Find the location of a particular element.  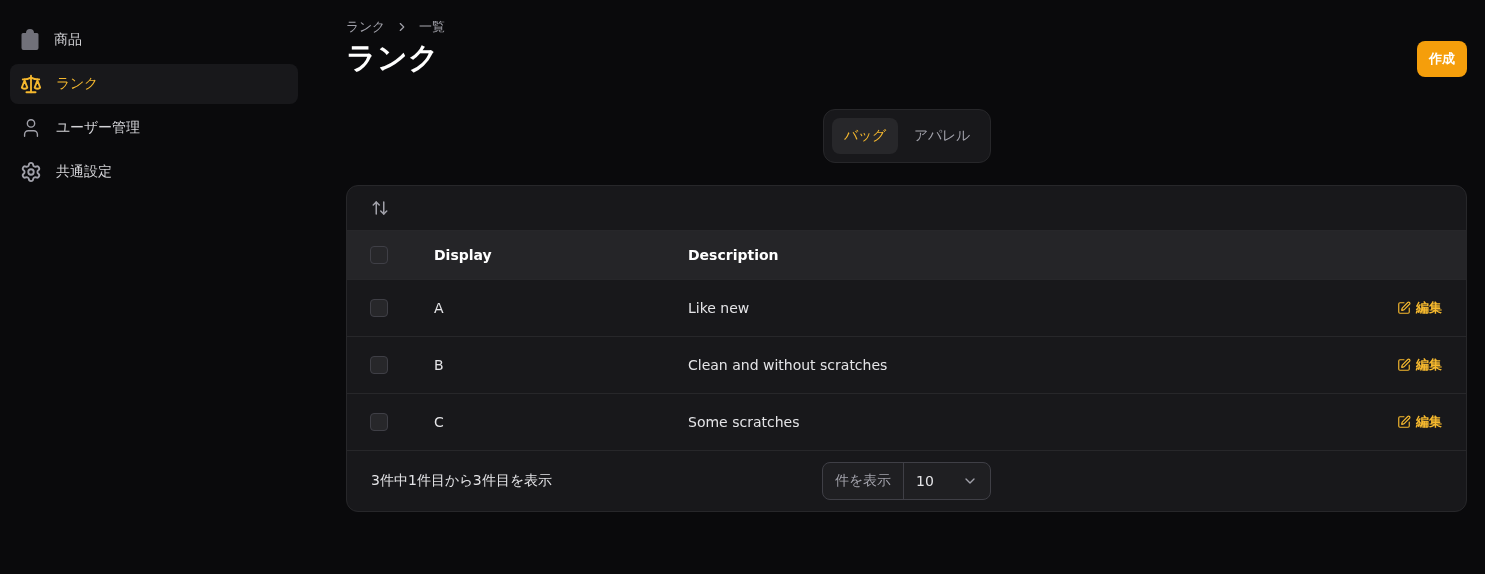

table-cell-text: A is located at coordinates (439, 308).